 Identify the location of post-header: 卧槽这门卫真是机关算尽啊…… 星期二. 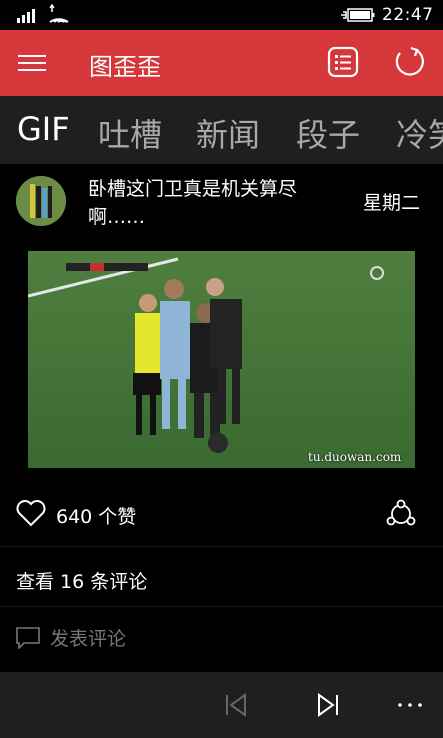
(221, 207).